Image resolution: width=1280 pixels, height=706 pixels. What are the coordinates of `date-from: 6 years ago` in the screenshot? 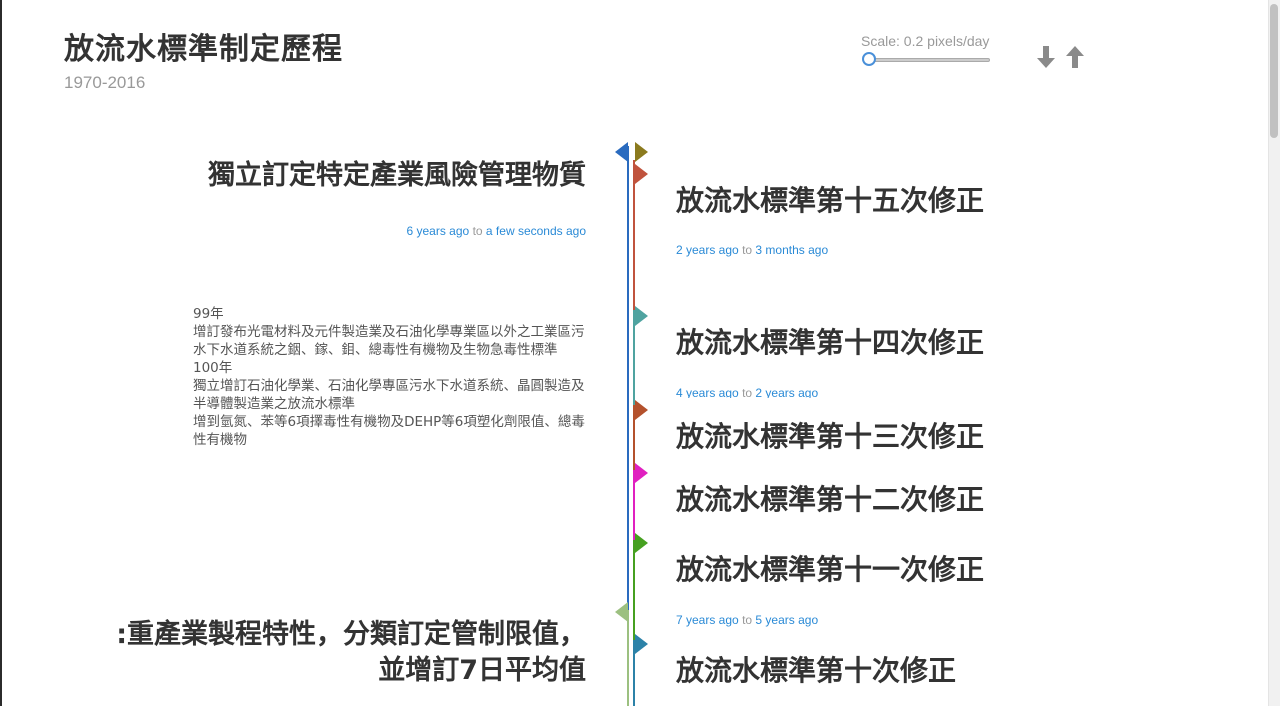 It's located at (438, 231).